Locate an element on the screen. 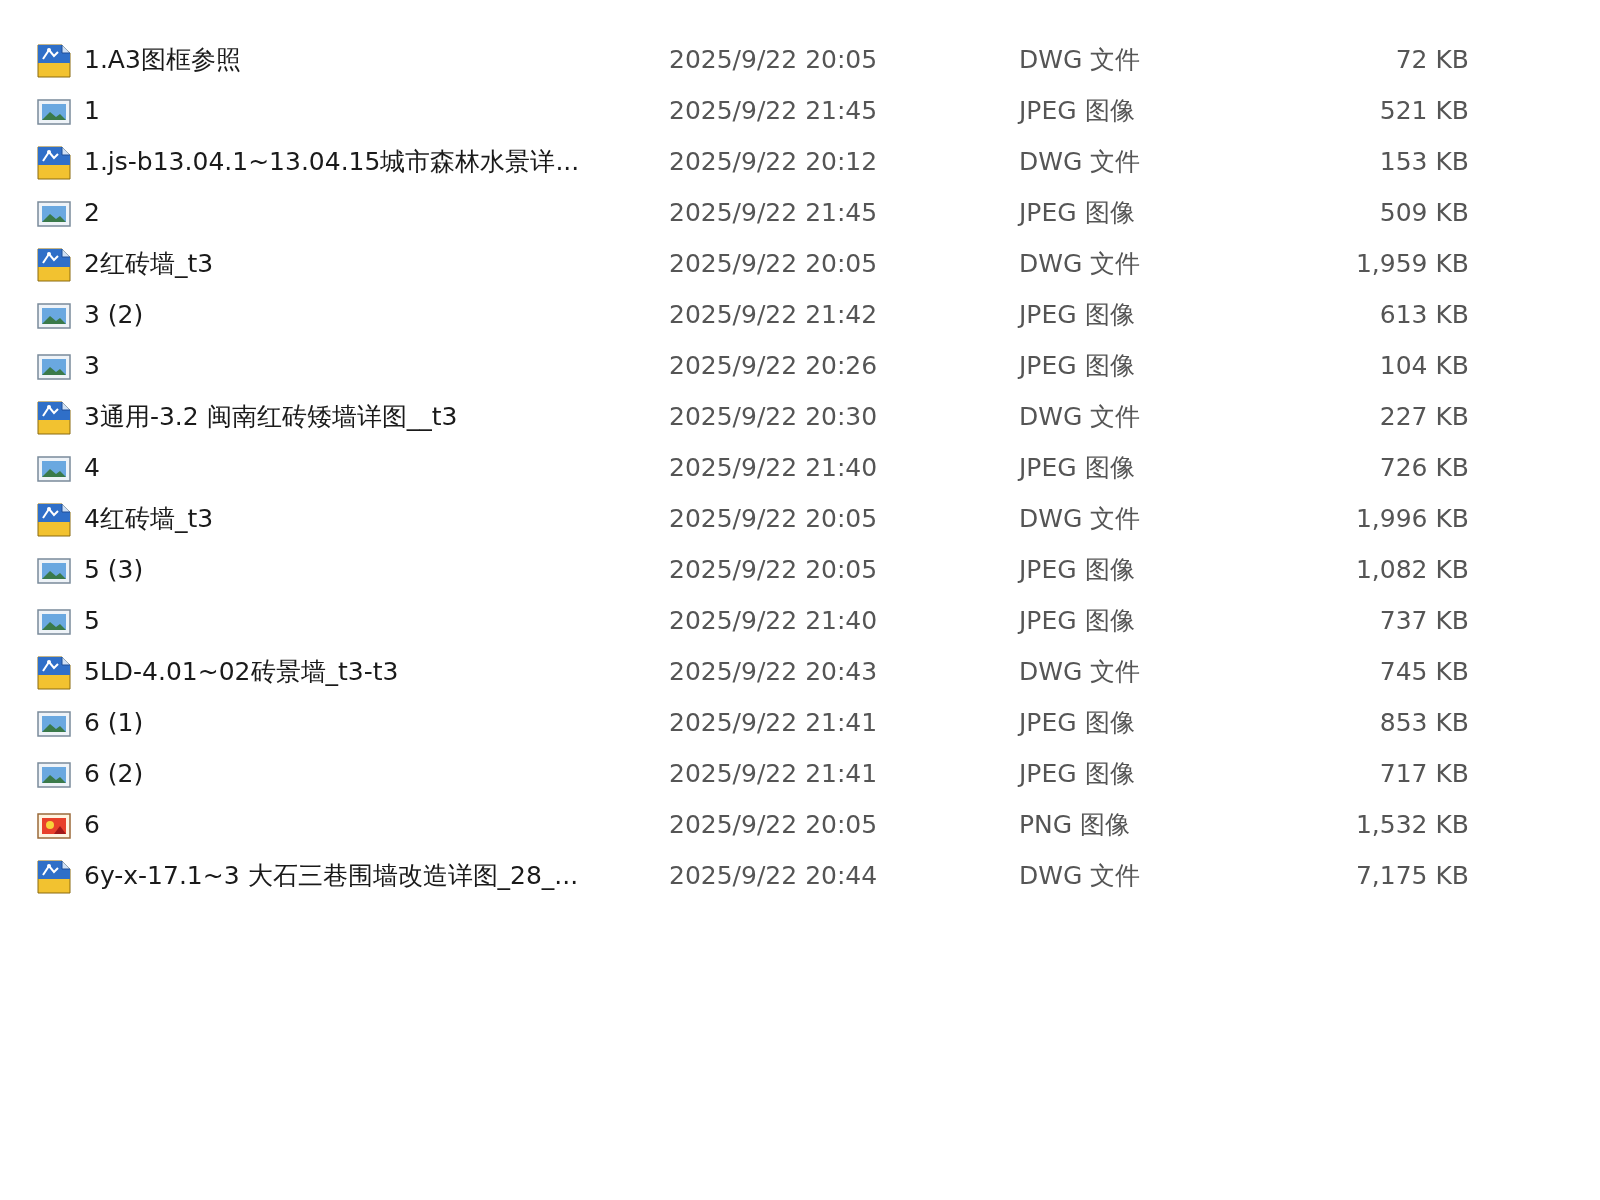 The width and height of the screenshot is (1600, 1200). file-name: 3通用-3.2 闽南红砖矮墙详图__t3 is located at coordinates (271, 417).